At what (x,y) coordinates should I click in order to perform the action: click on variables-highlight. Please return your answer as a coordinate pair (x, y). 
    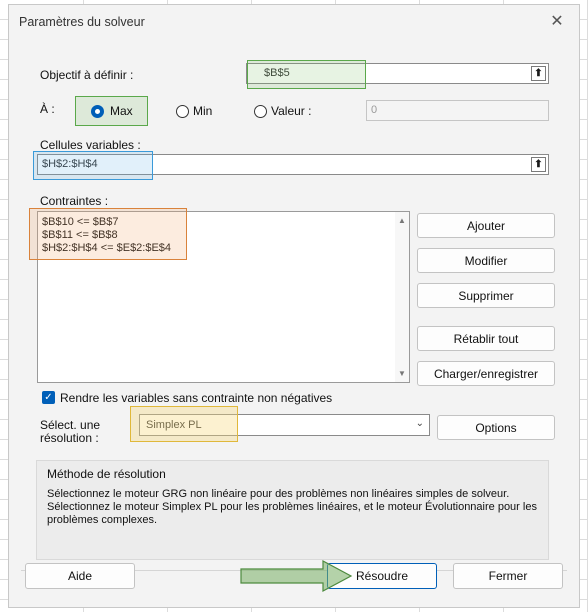
    Looking at the image, I should click on (93, 165).